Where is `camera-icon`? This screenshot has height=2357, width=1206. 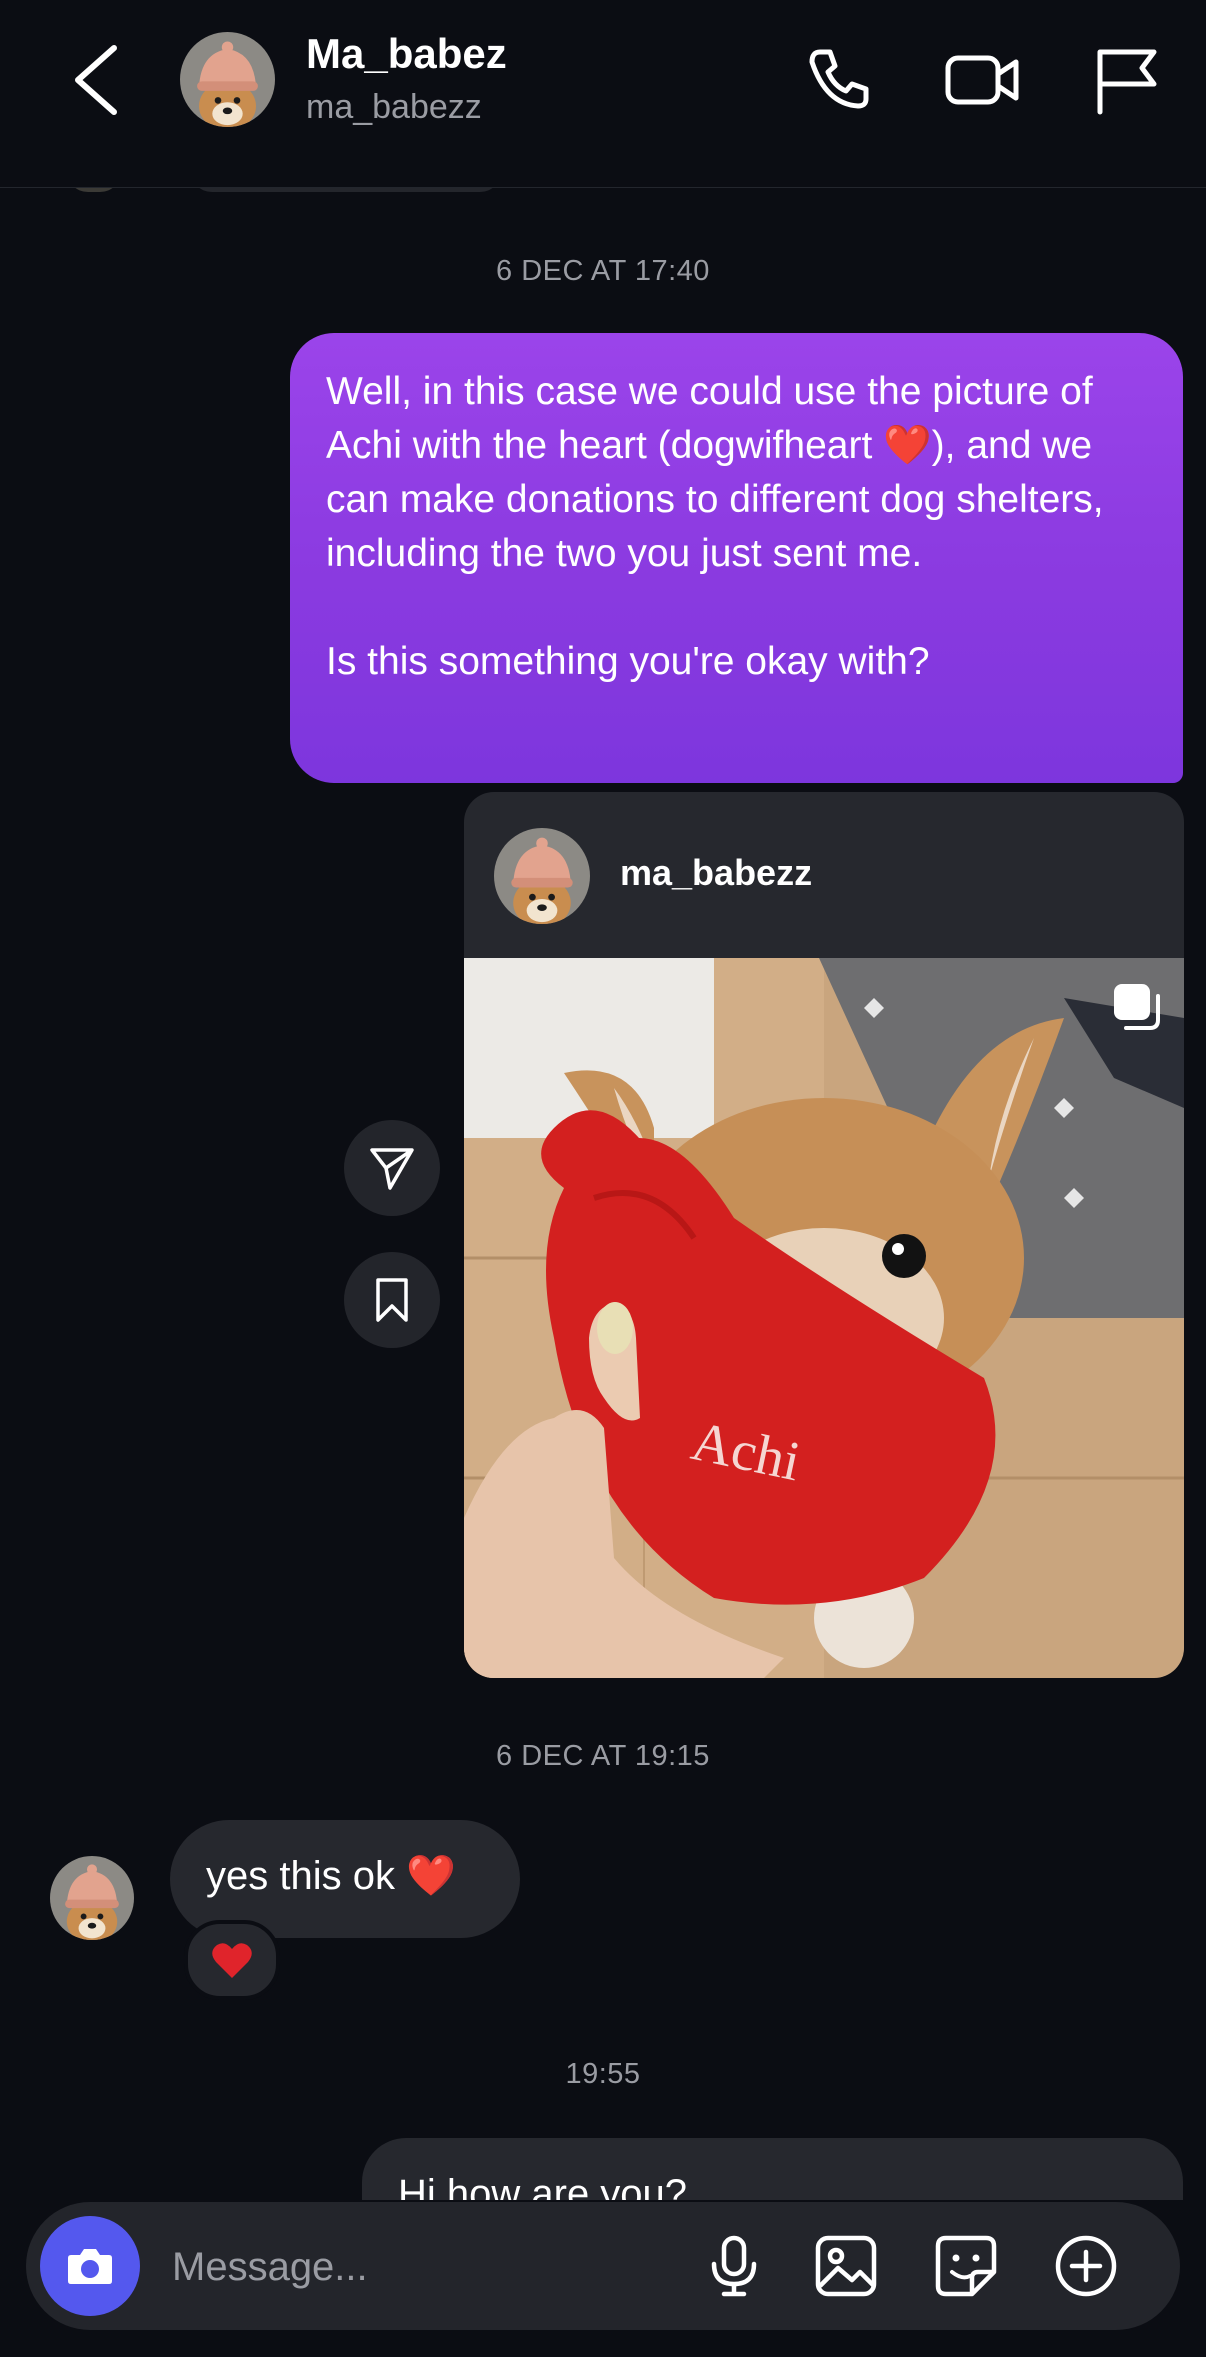
camera-icon is located at coordinates (90, 2266).